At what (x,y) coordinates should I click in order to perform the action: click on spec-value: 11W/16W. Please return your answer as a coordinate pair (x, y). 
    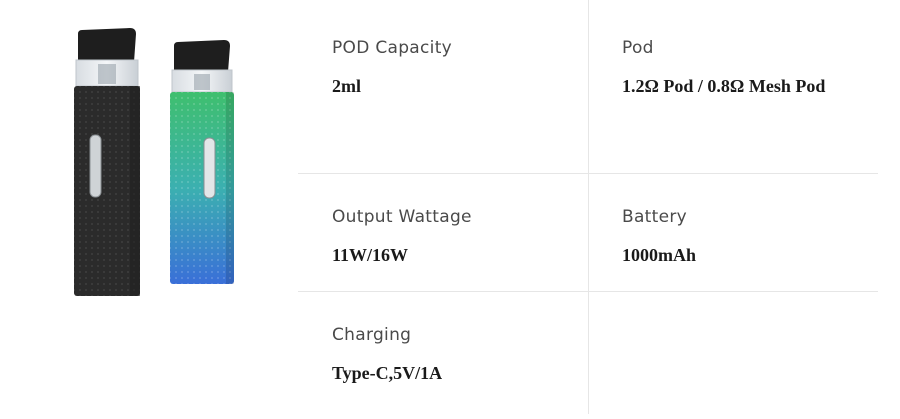
    Looking at the image, I should click on (370, 255).